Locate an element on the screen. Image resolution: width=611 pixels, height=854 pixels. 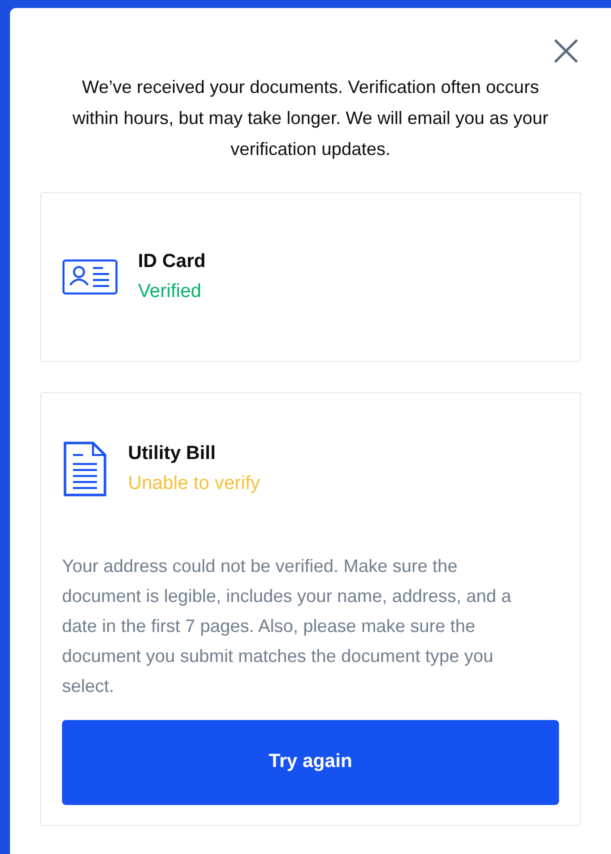
intro-text: We’ve received your documents. Verification often occurs within hours, but may take longer. We will email you as your verification updates. is located at coordinates (311, 118).